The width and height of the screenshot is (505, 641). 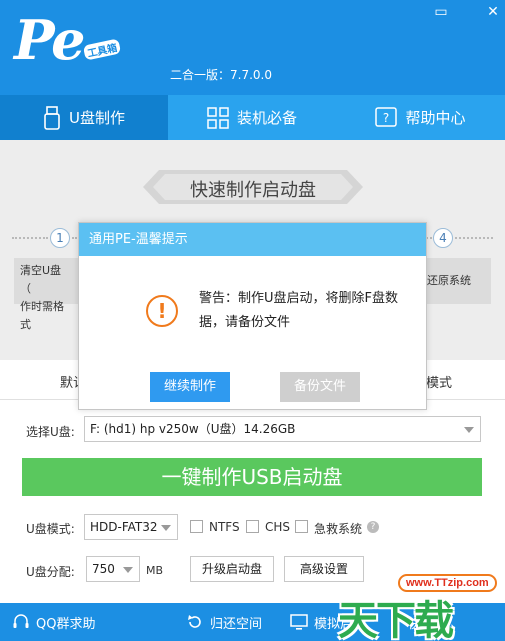 I want to click on upgrade-boot-button: 升级启动盘, so click(x=232, y=569).